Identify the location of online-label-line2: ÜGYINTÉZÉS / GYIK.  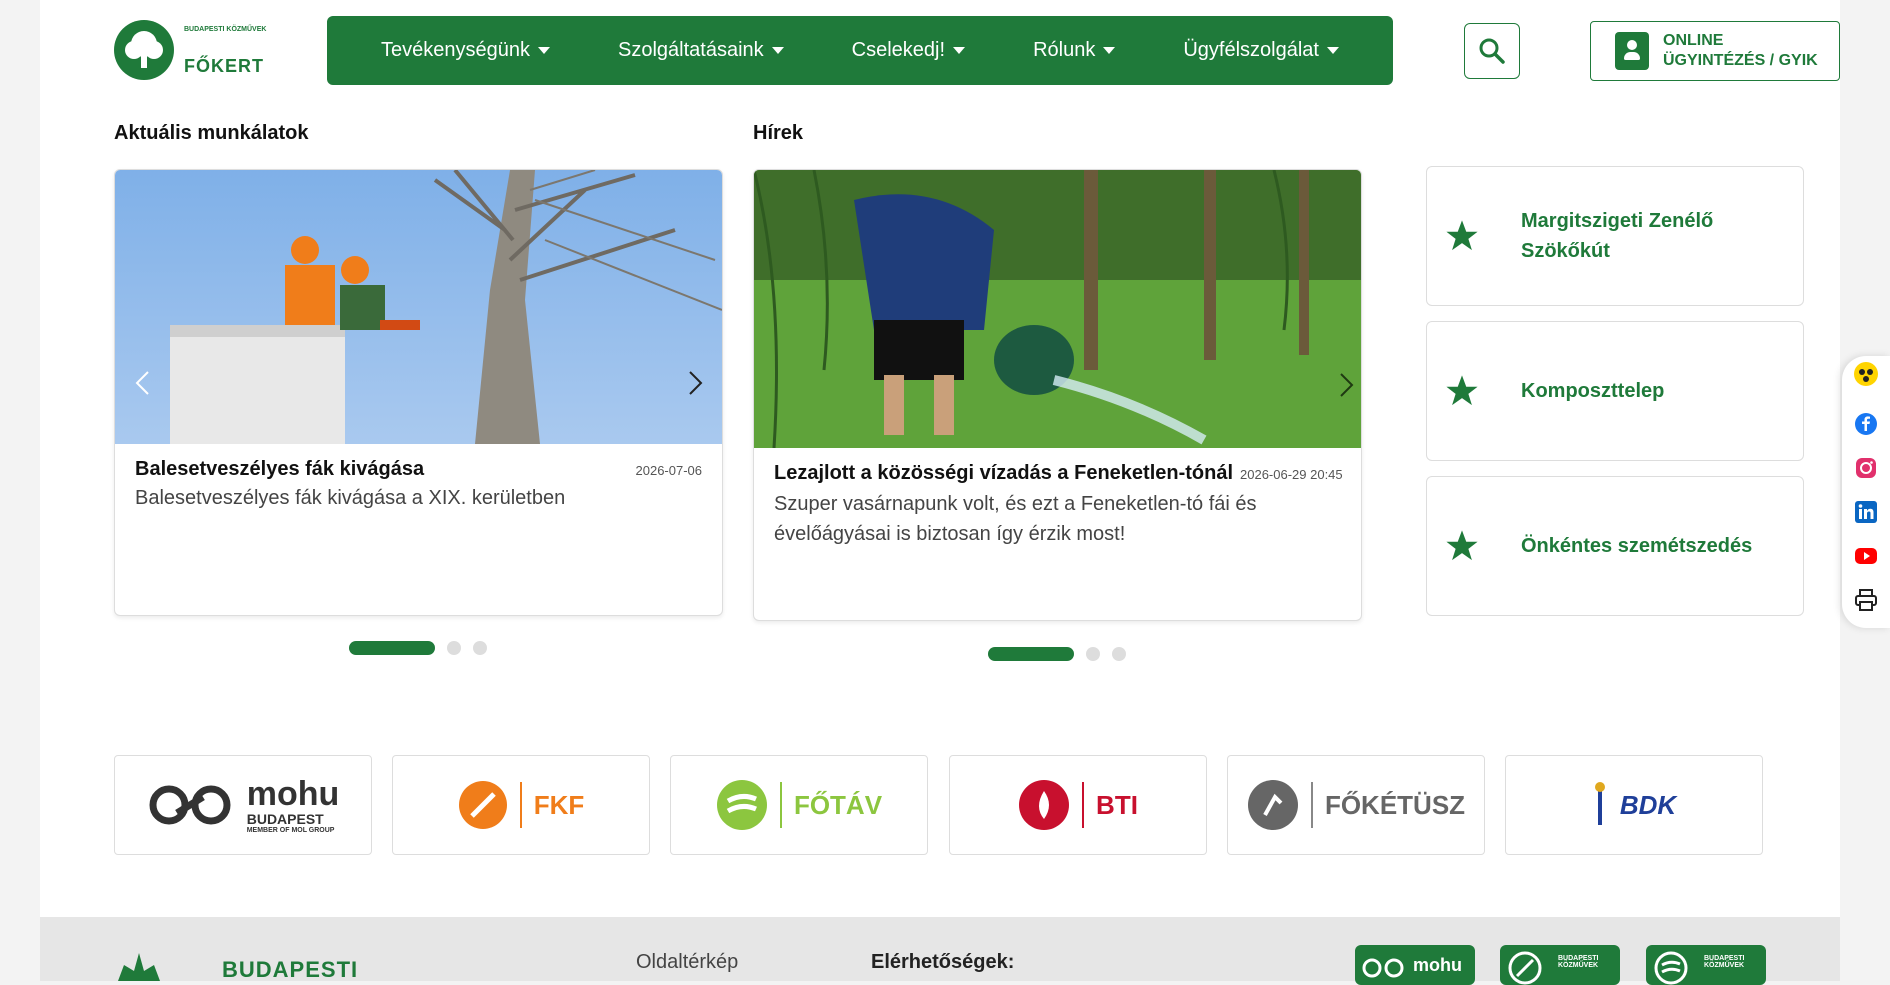
(1740, 60).